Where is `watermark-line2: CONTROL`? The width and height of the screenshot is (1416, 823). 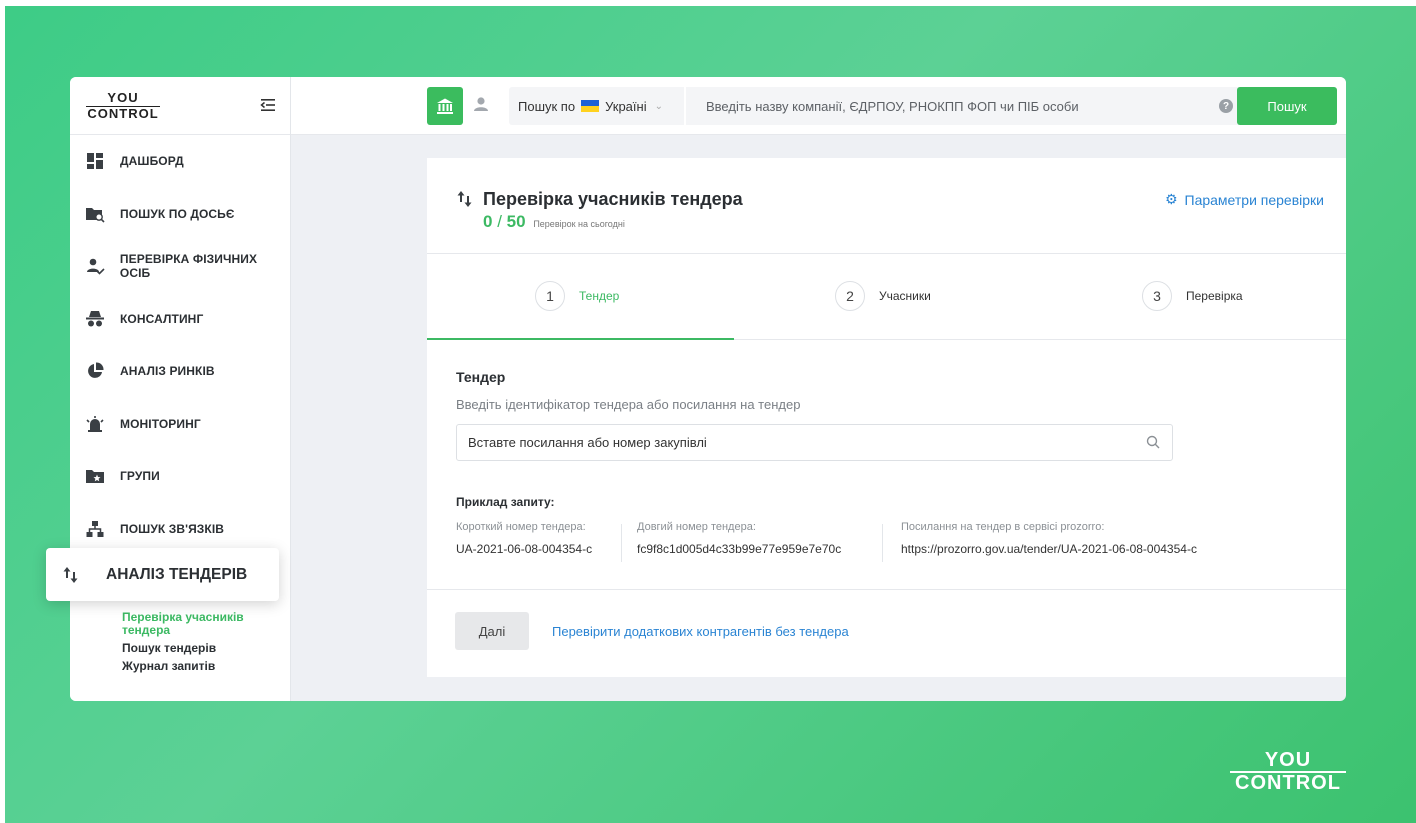 watermark-line2: CONTROL is located at coordinates (1288, 783).